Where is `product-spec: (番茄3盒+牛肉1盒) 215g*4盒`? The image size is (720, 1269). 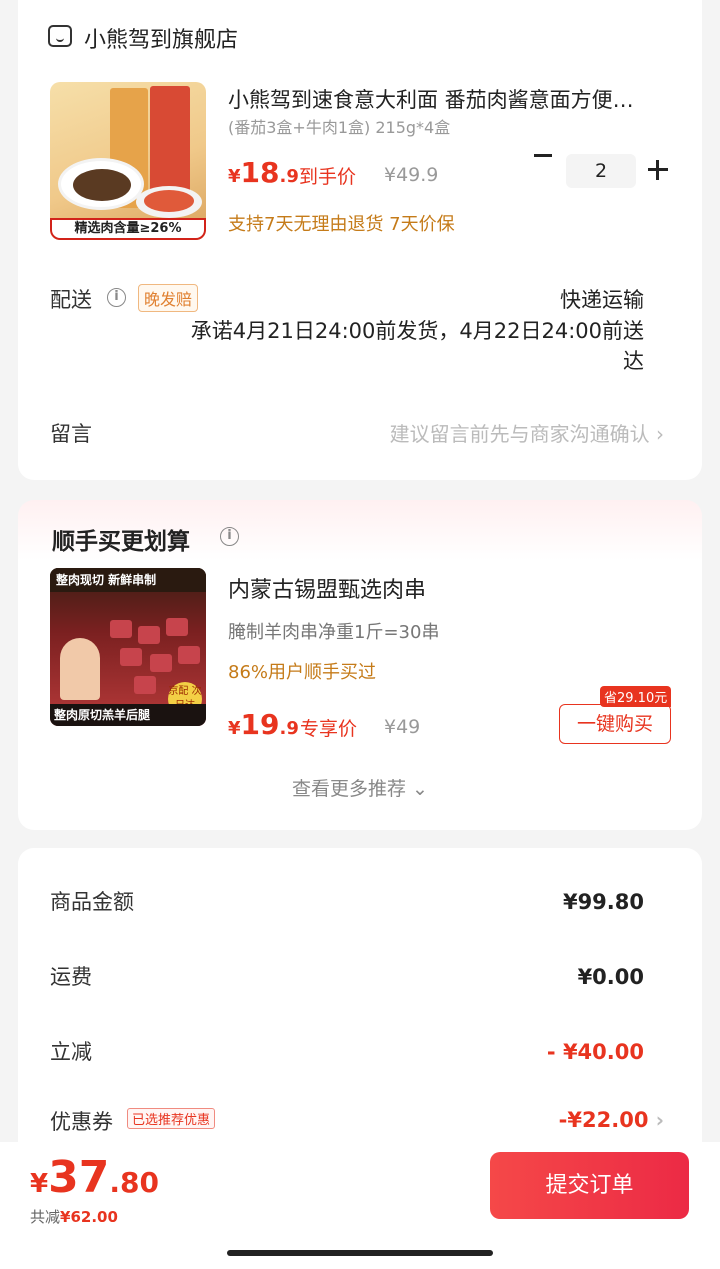 product-spec: (番茄3盒+牛肉1盒) 215g*4盒 is located at coordinates (339, 127).